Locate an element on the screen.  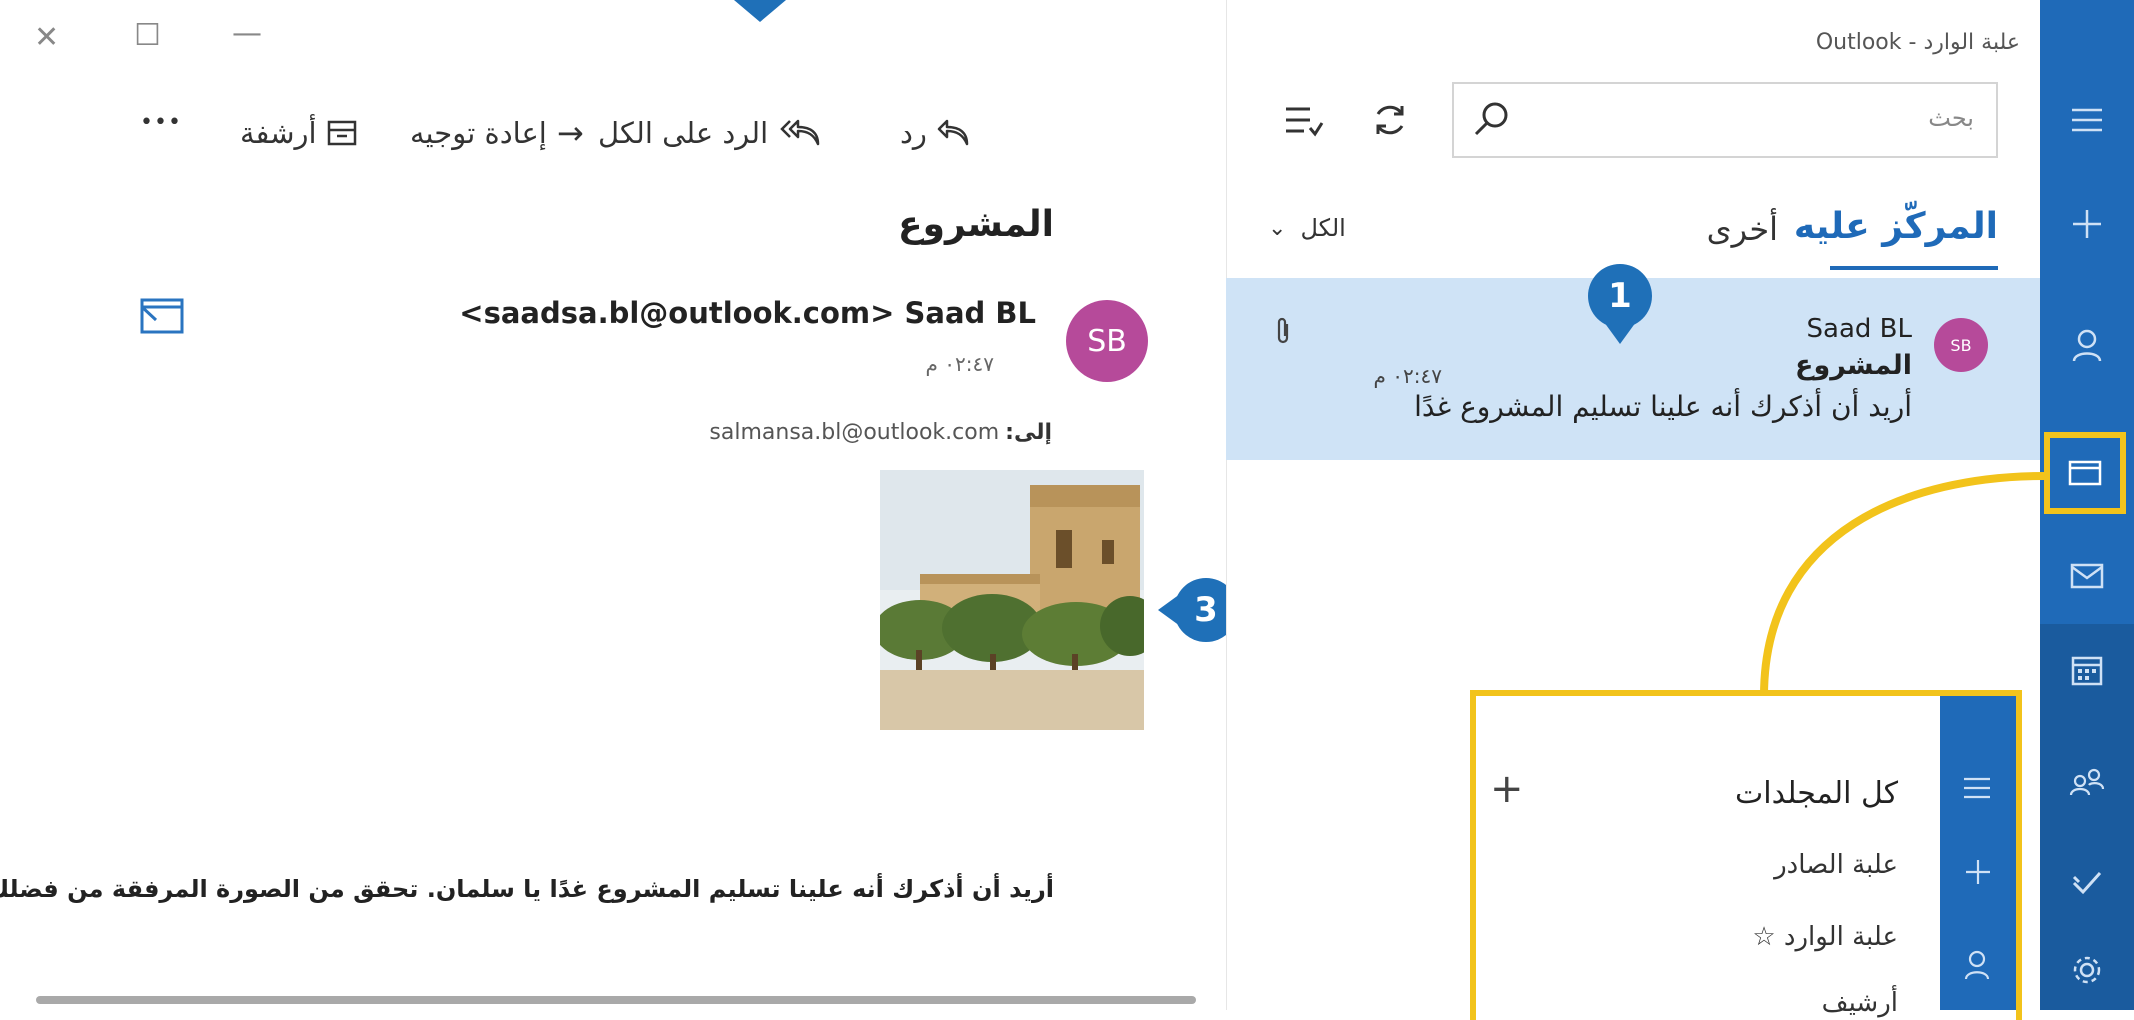
list-item-avatar: SB is located at coordinates (1961, 345).